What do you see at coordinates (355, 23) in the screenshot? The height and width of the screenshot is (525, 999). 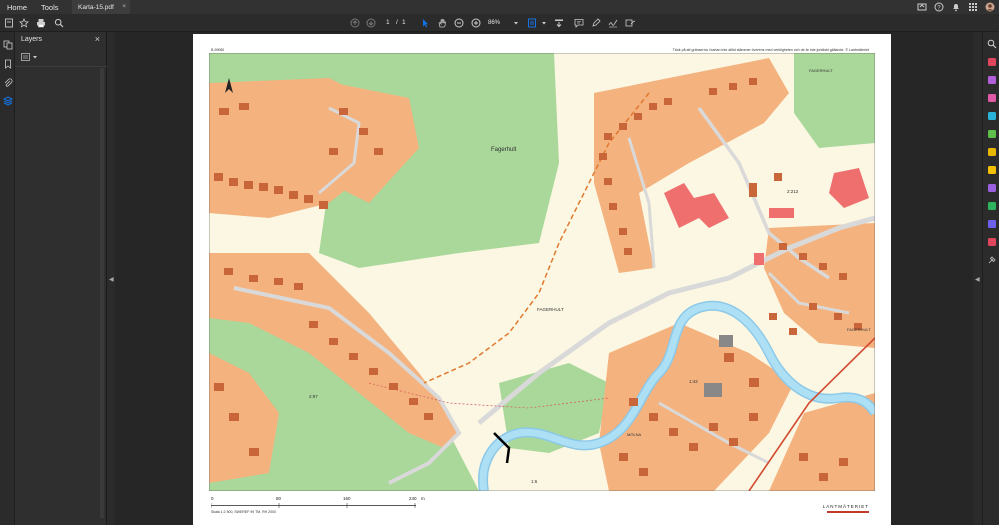 I see `previous-page-icon` at bounding box center [355, 23].